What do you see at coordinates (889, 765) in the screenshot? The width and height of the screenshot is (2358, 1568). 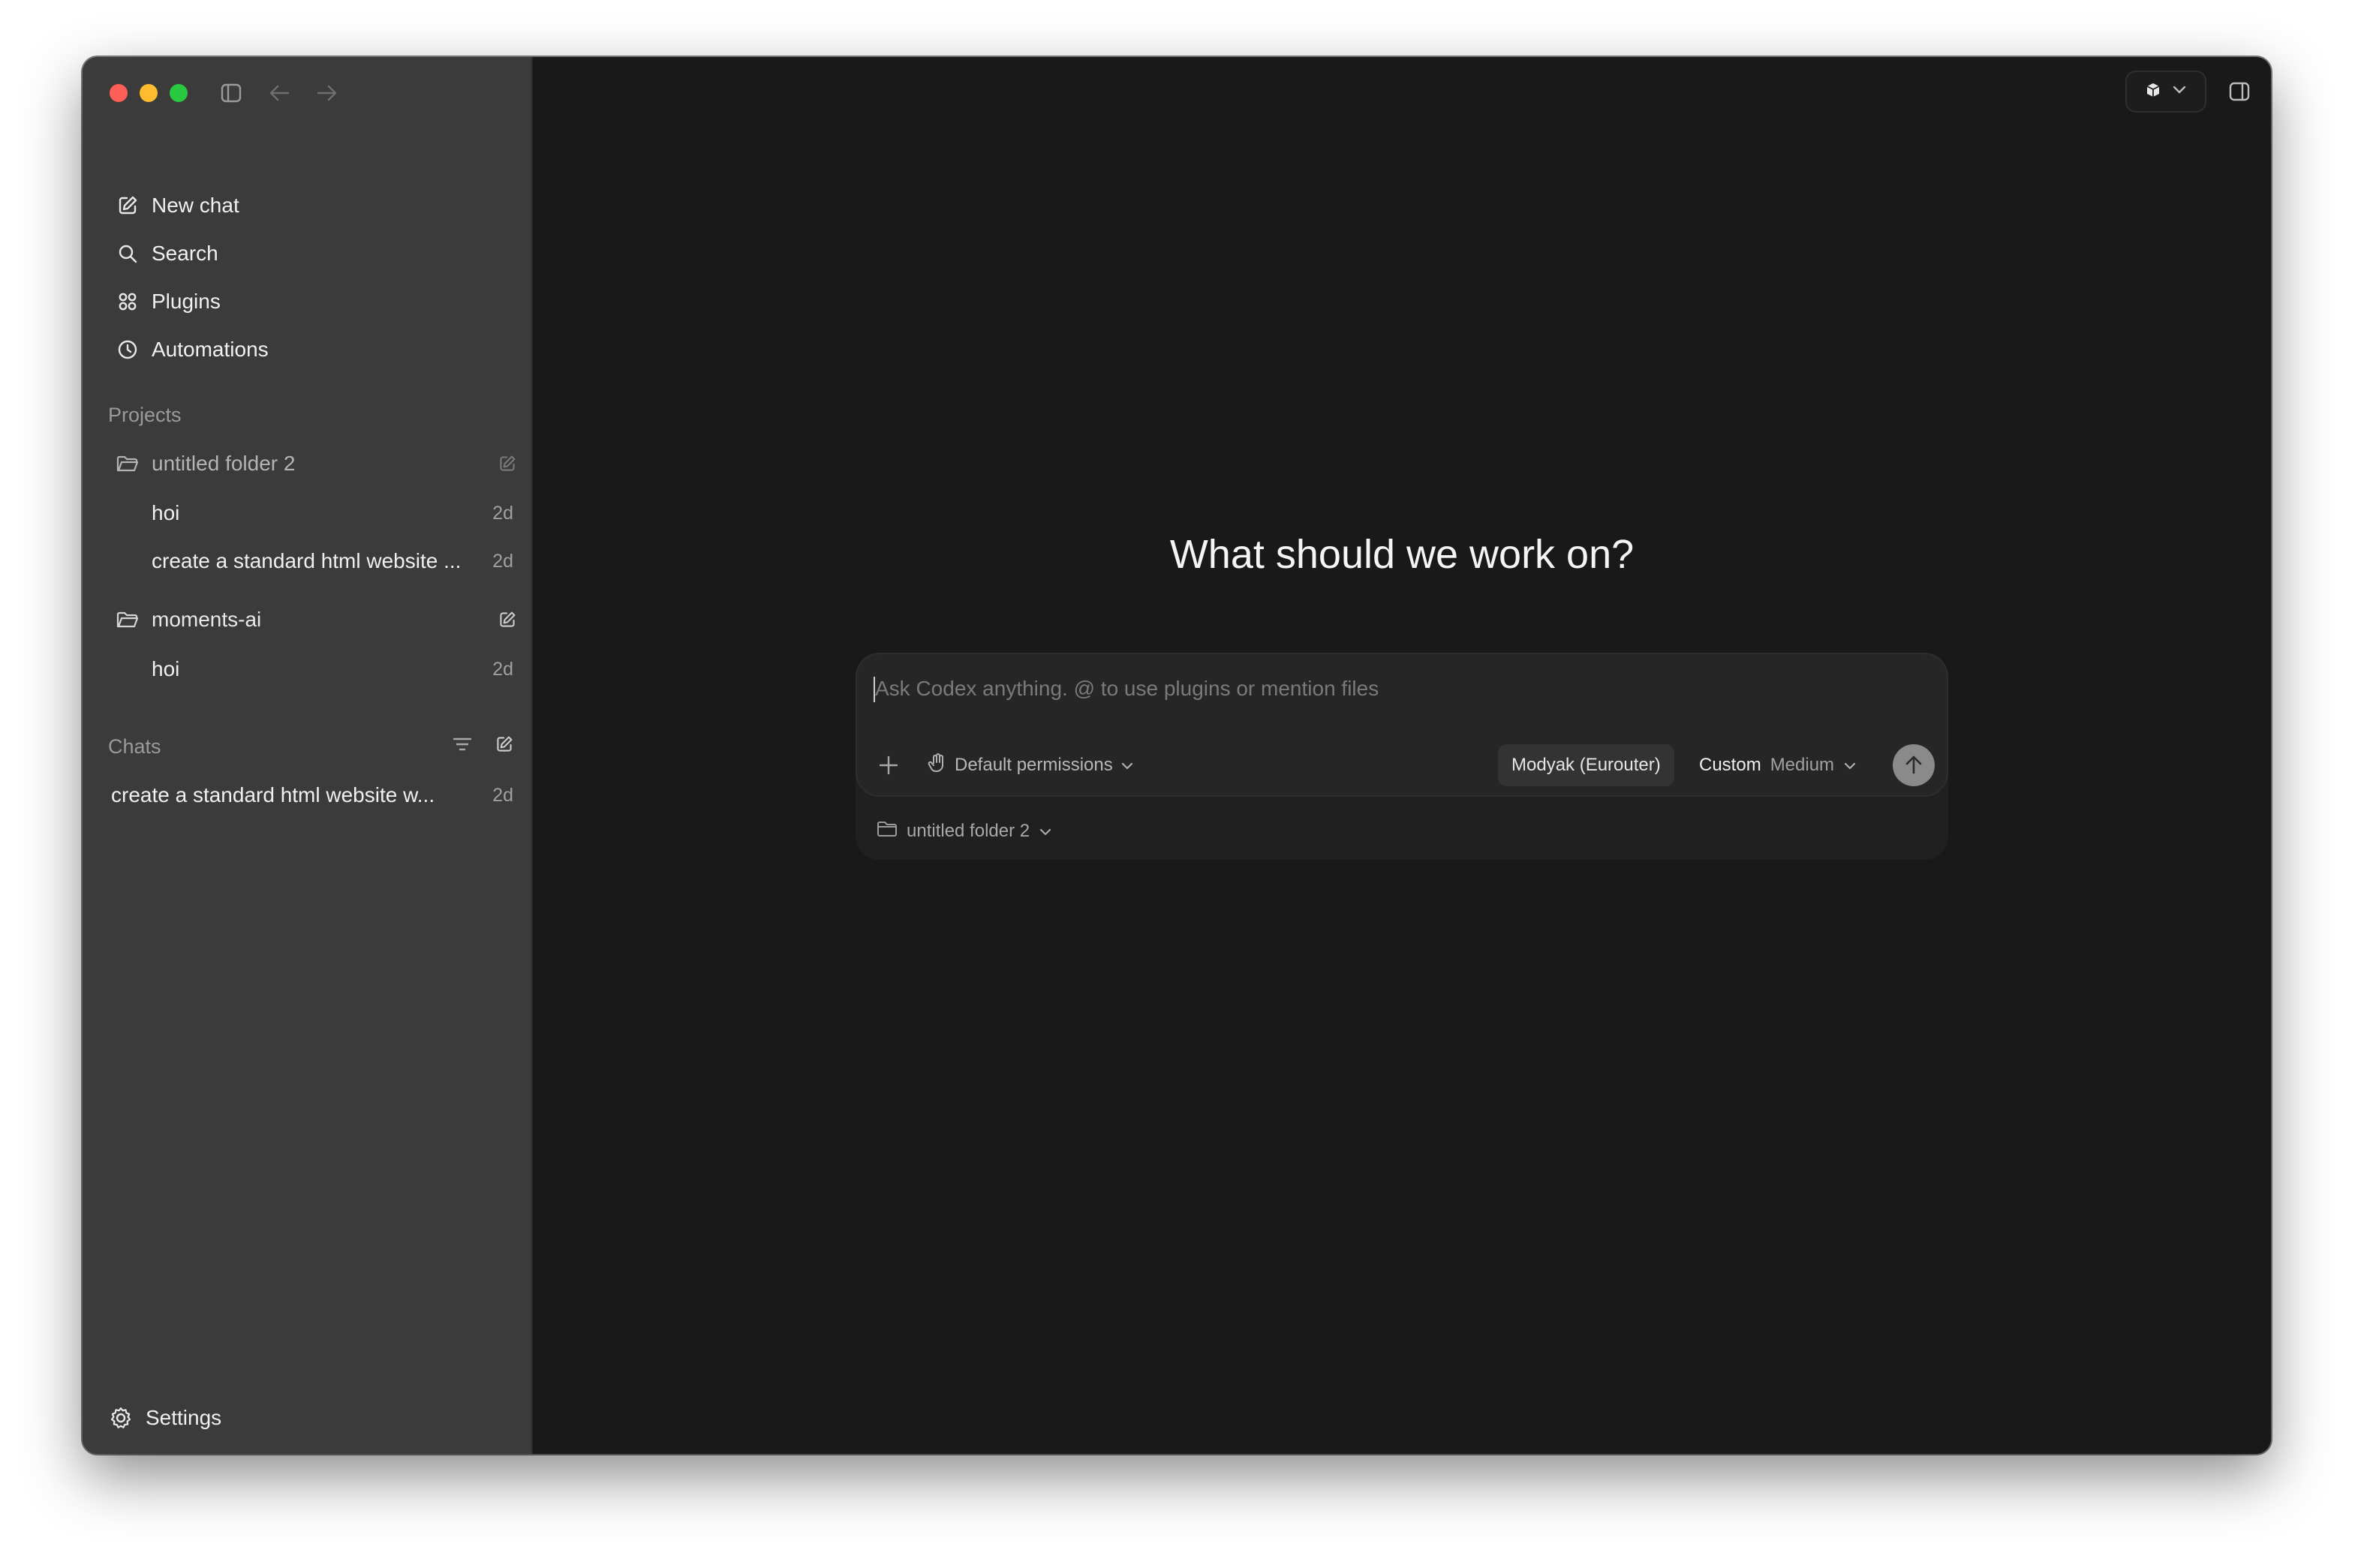 I see `plus-icon` at bounding box center [889, 765].